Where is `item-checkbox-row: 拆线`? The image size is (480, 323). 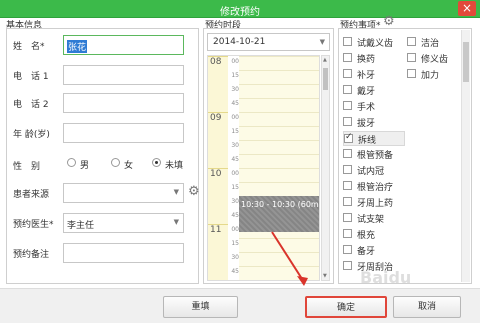
item-checkbox-row: 拆线 is located at coordinates (374, 138).